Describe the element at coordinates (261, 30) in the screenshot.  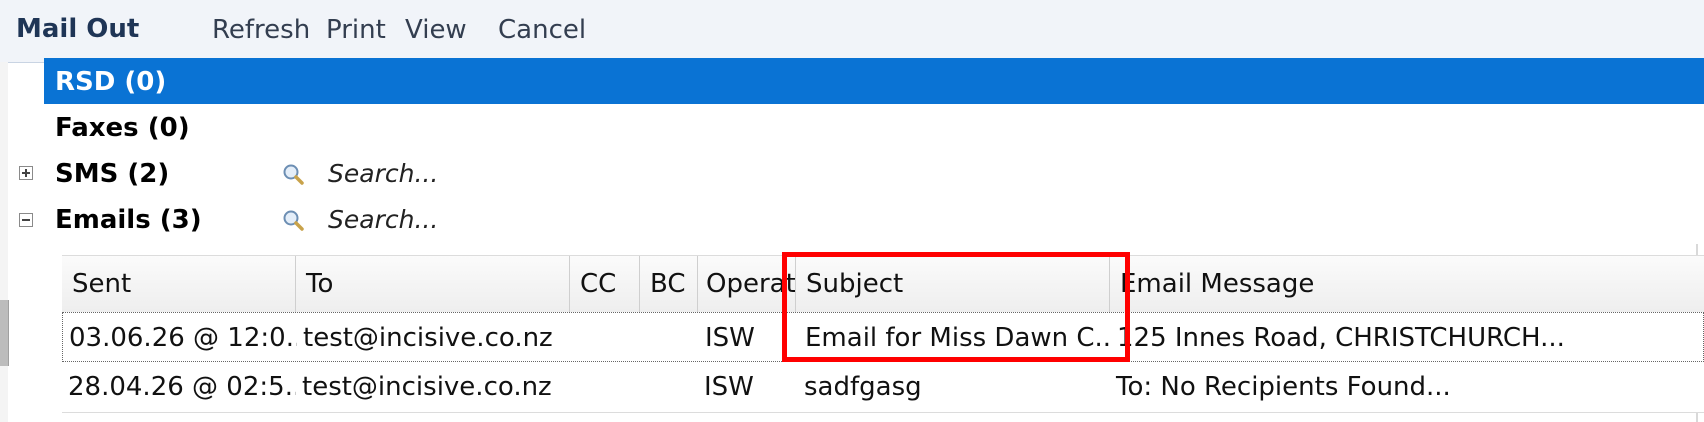
I see `refresh-button: Refresh` at that location.